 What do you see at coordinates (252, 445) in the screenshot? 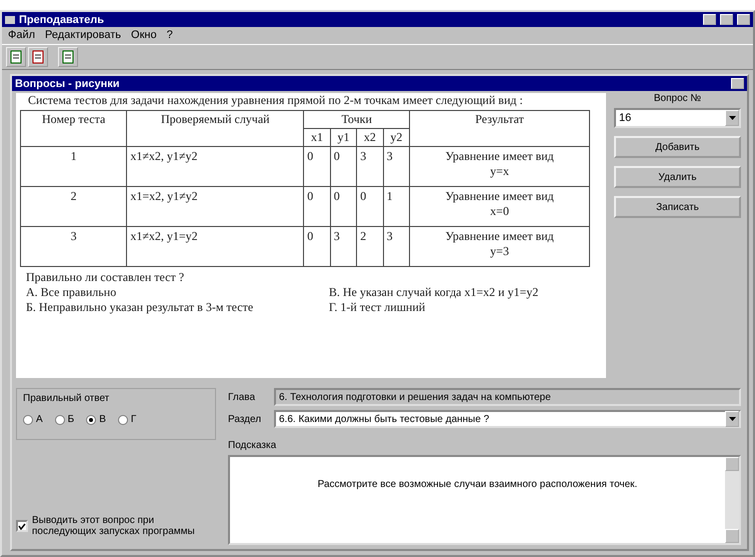
I see `field-label: Подсказка` at bounding box center [252, 445].